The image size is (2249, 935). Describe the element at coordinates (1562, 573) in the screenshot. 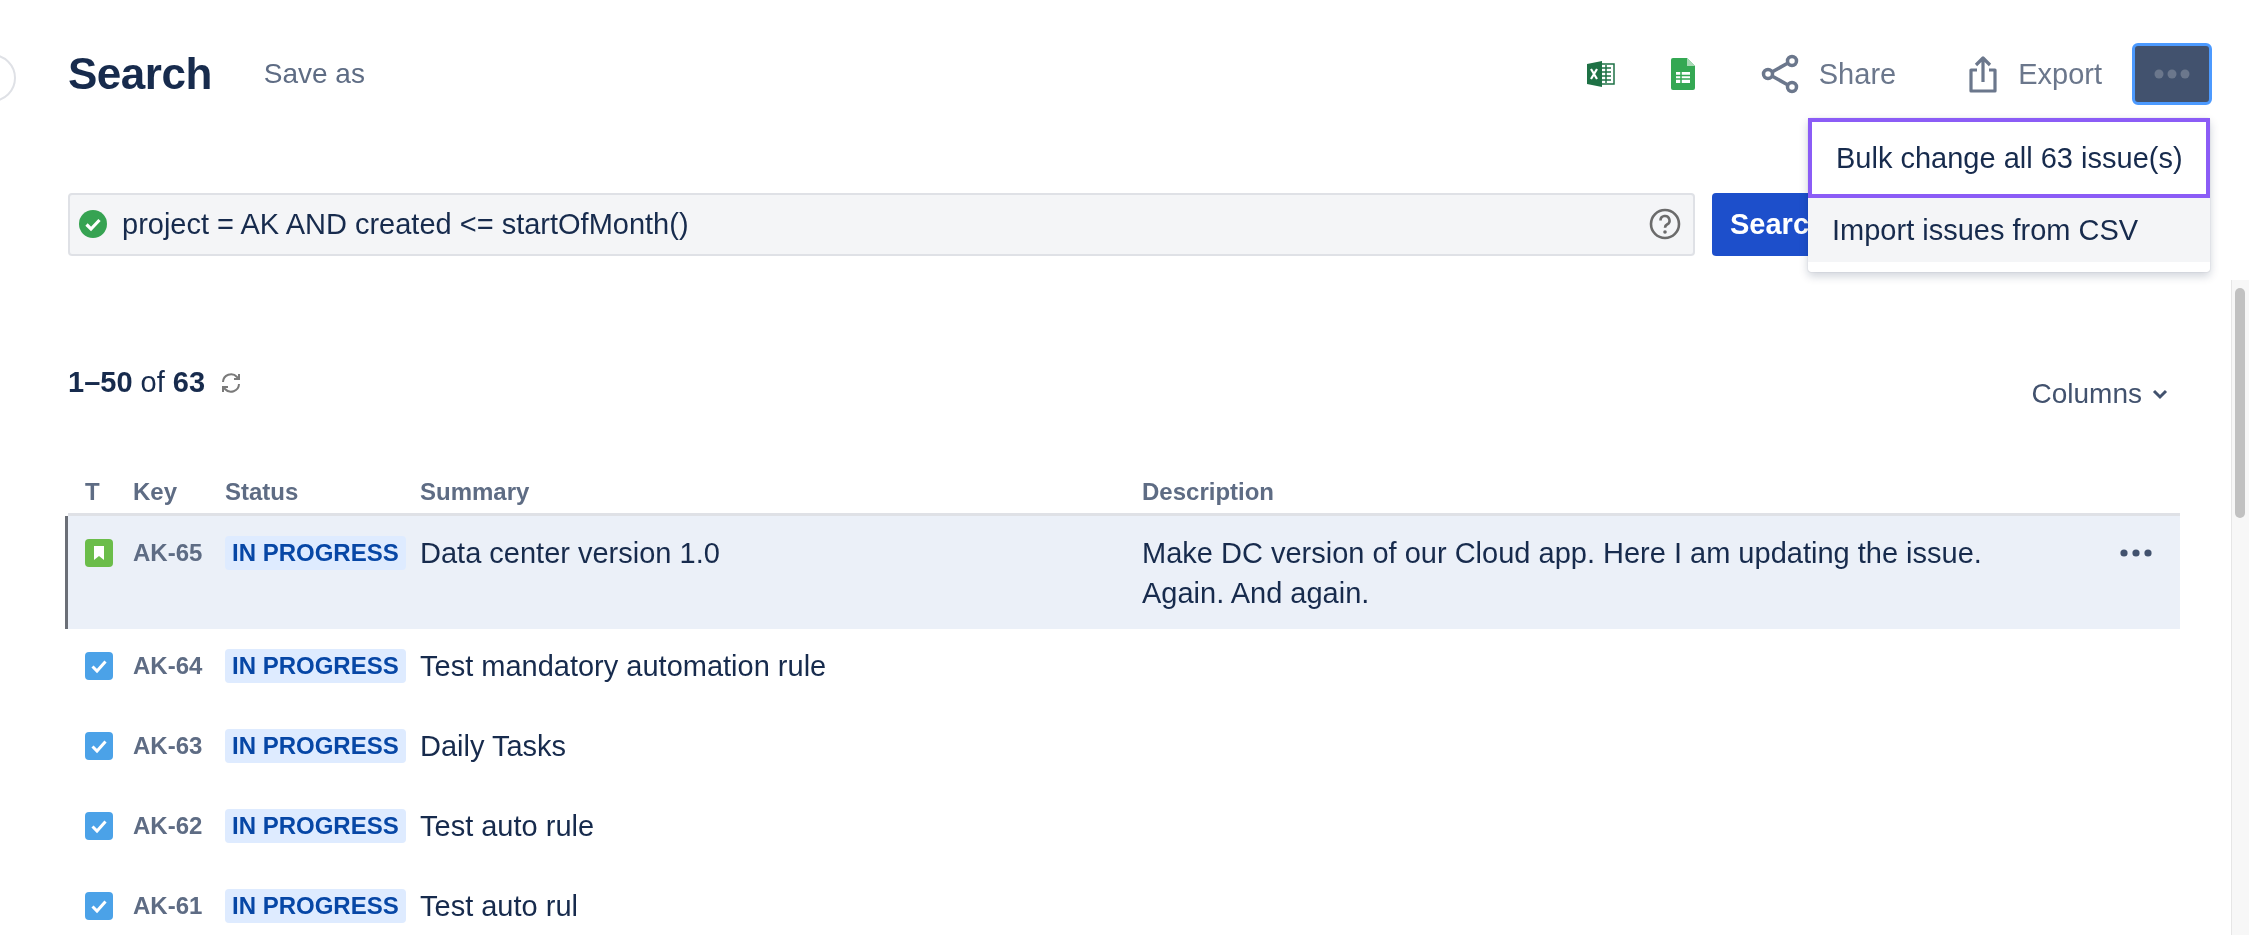

I see `issue-description: Make DC version of our Cloud app. Here I am updating the issue. Again. And again.` at that location.